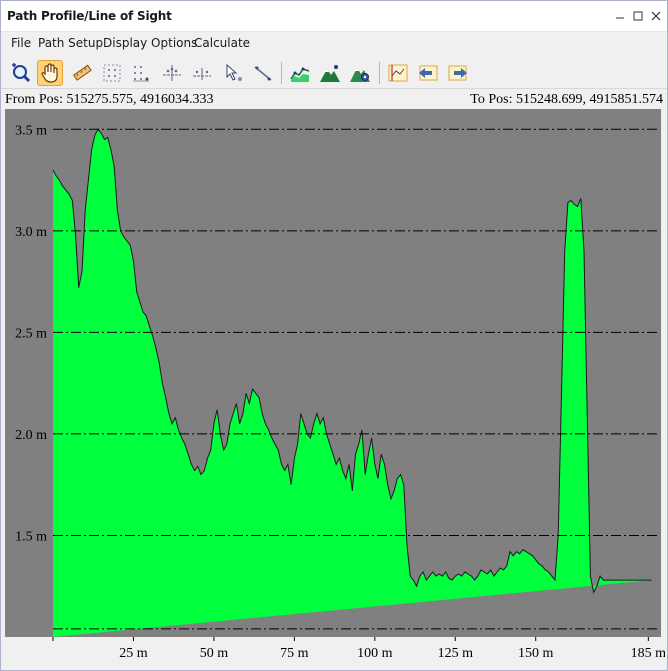  I want to click on arrow-right-chart-button, so click(458, 73).